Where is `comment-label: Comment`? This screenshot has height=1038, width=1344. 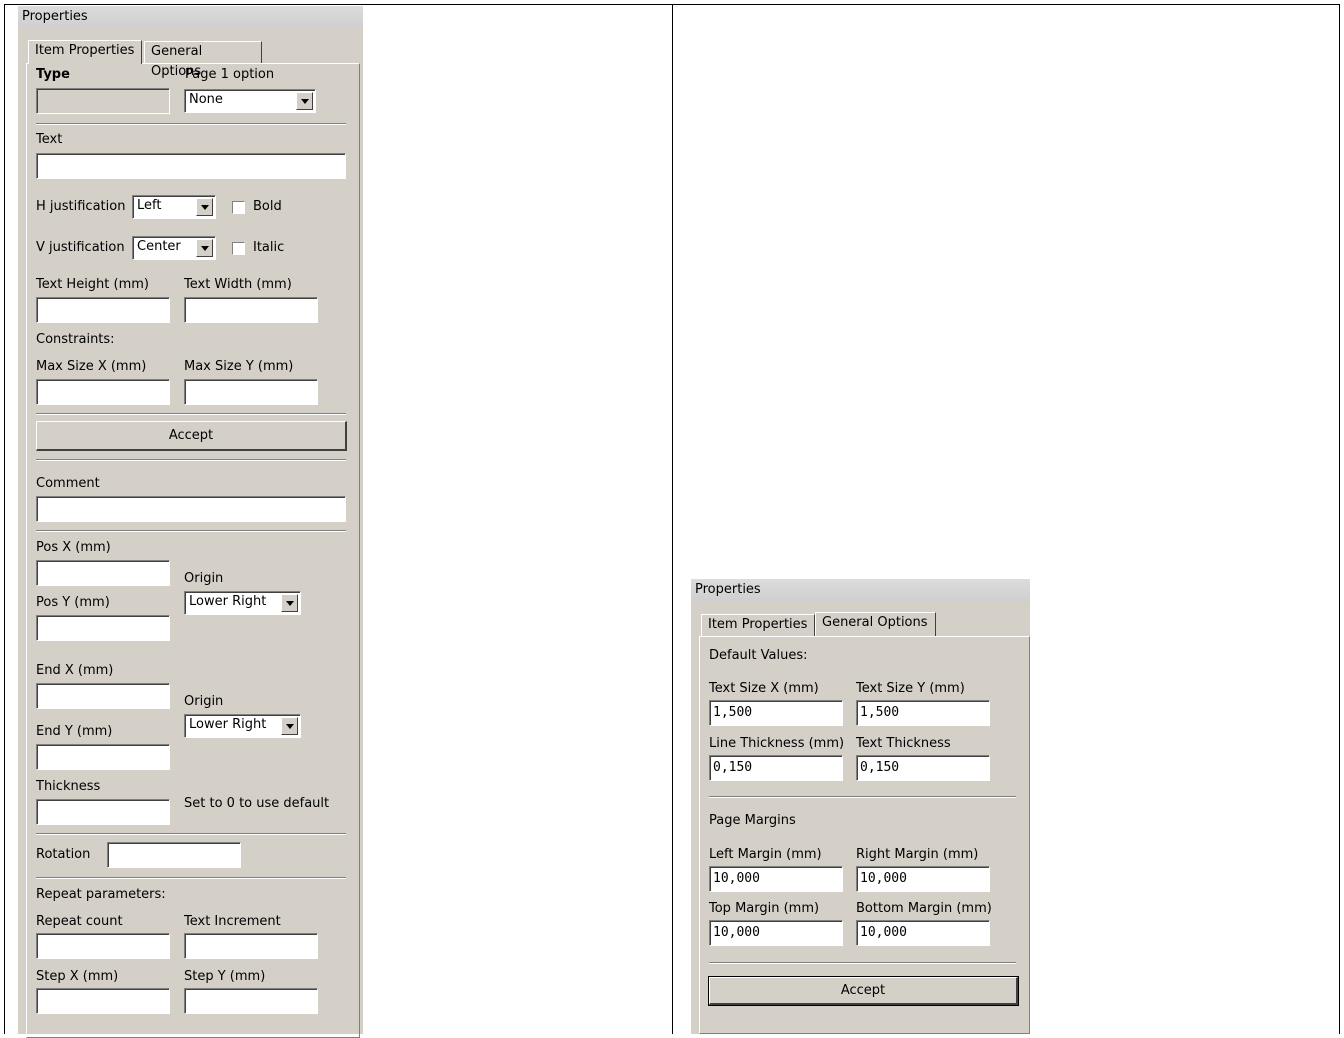
comment-label: Comment is located at coordinates (68, 483).